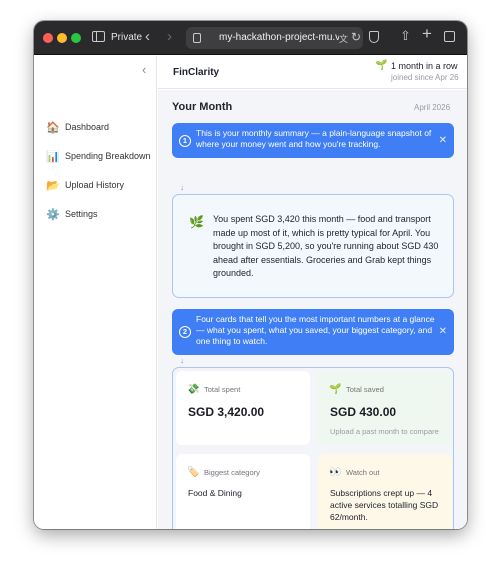  Describe the element at coordinates (95, 185) in the screenshot. I see `sidebar-item-label: Upload History` at that location.